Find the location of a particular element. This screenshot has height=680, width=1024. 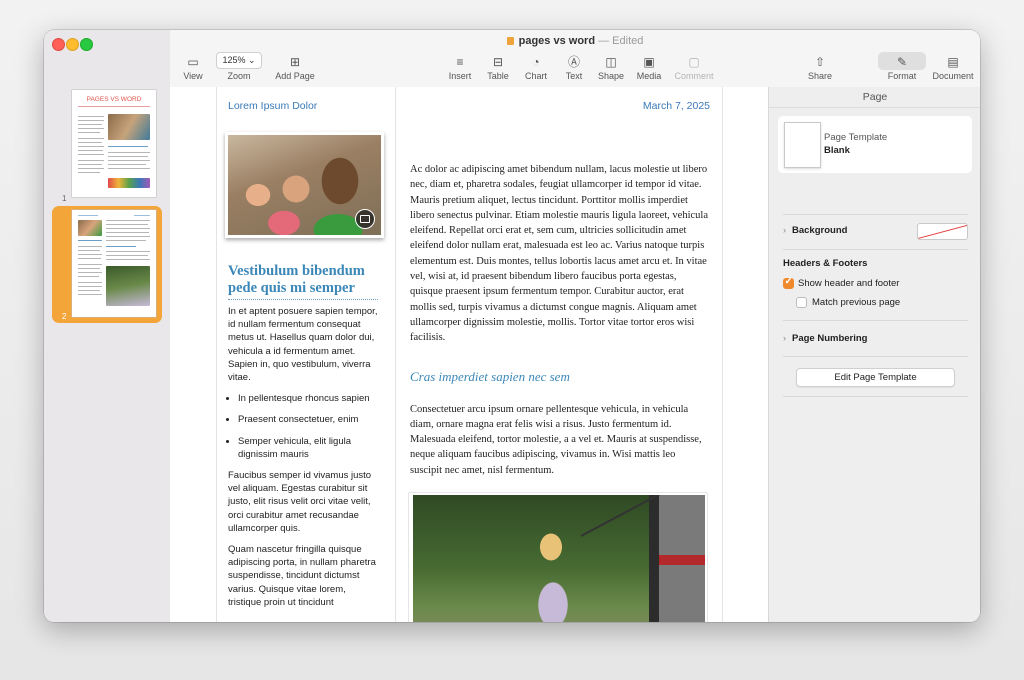

classroom-photo-image is located at coordinates (304, 185).